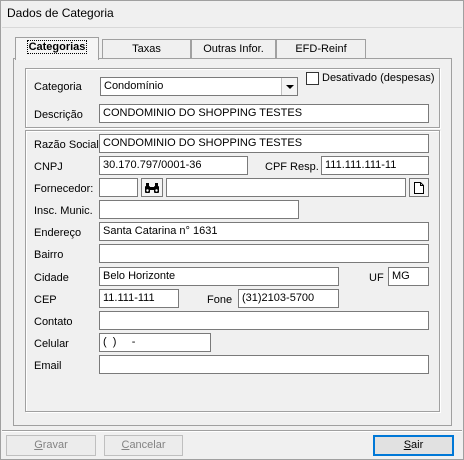  I want to click on descricao-label: Descrição, so click(58, 115).